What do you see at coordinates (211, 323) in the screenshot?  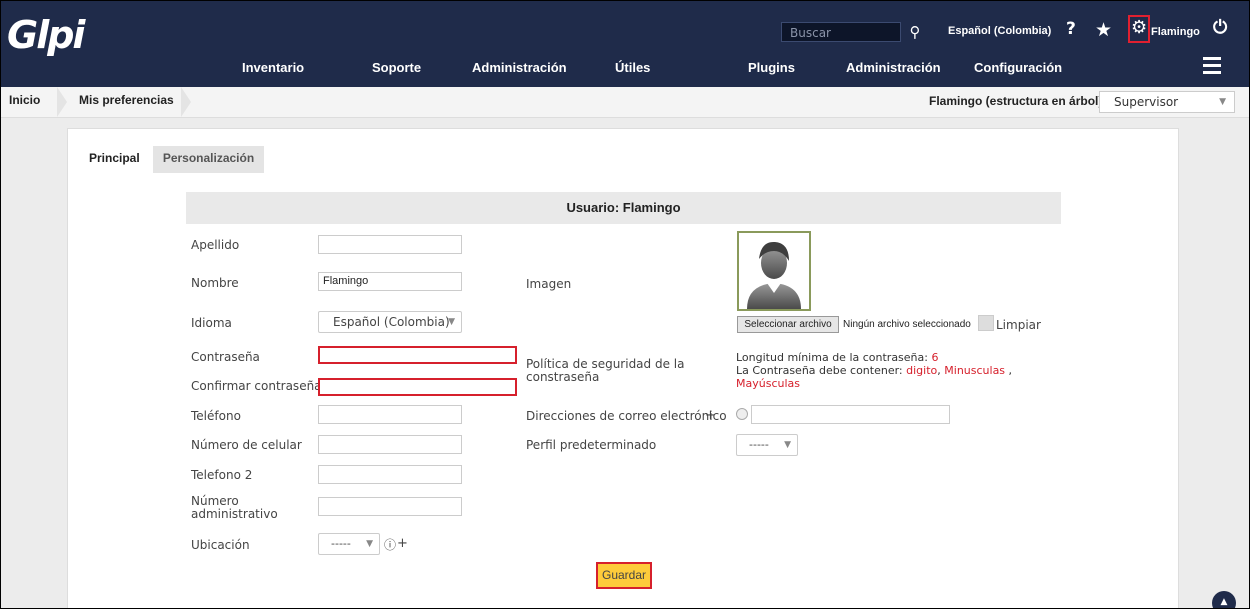 I see `idioma-label: Idioma` at bounding box center [211, 323].